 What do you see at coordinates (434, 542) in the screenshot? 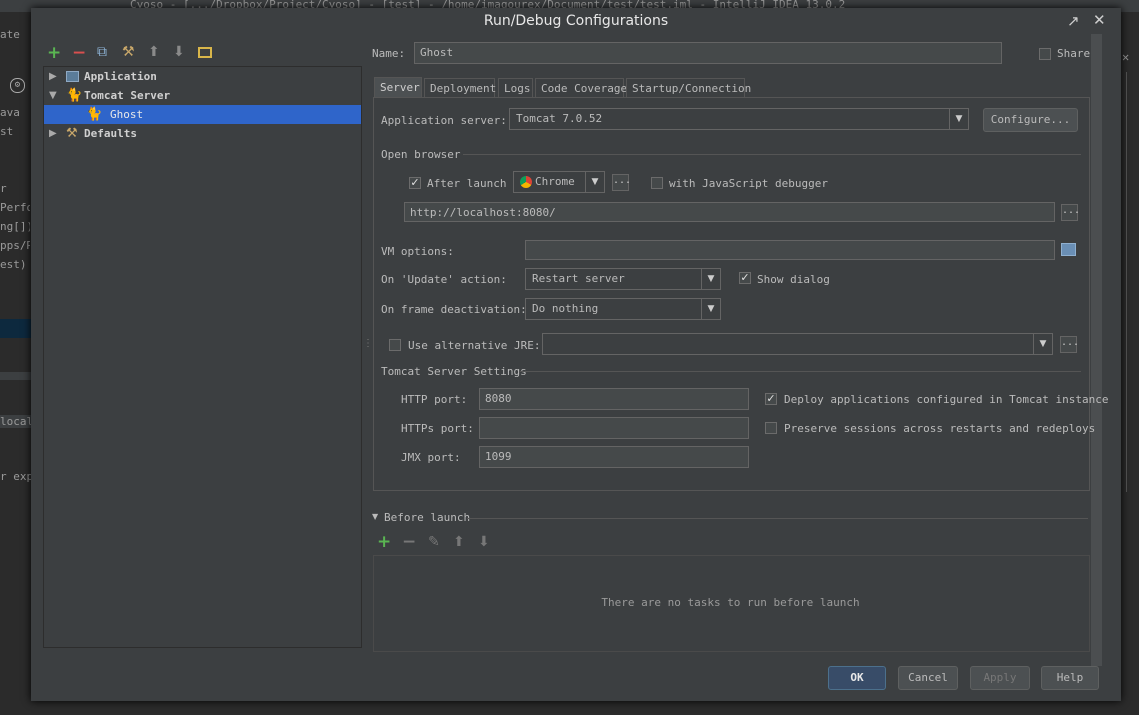
I see `edit-task-icon: ✎` at bounding box center [434, 542].